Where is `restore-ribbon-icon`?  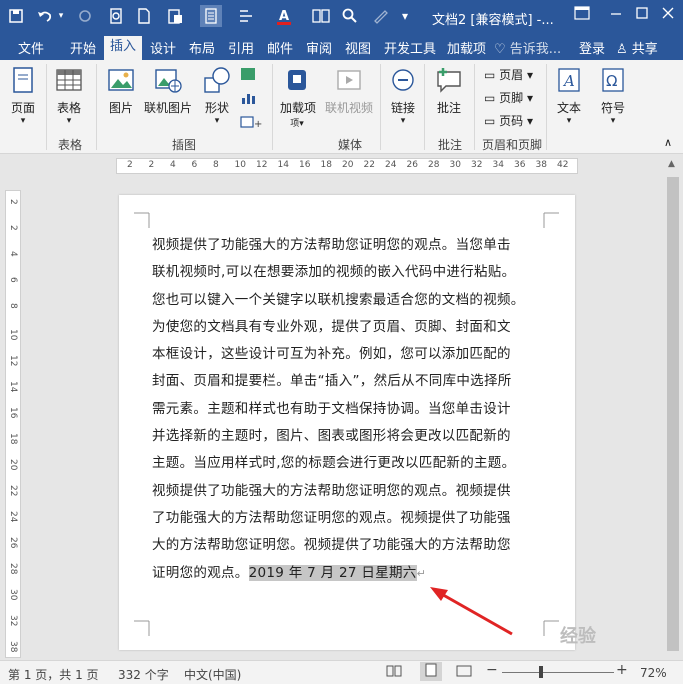 restore-ribbon-icon is located at coordinates (582, 16).